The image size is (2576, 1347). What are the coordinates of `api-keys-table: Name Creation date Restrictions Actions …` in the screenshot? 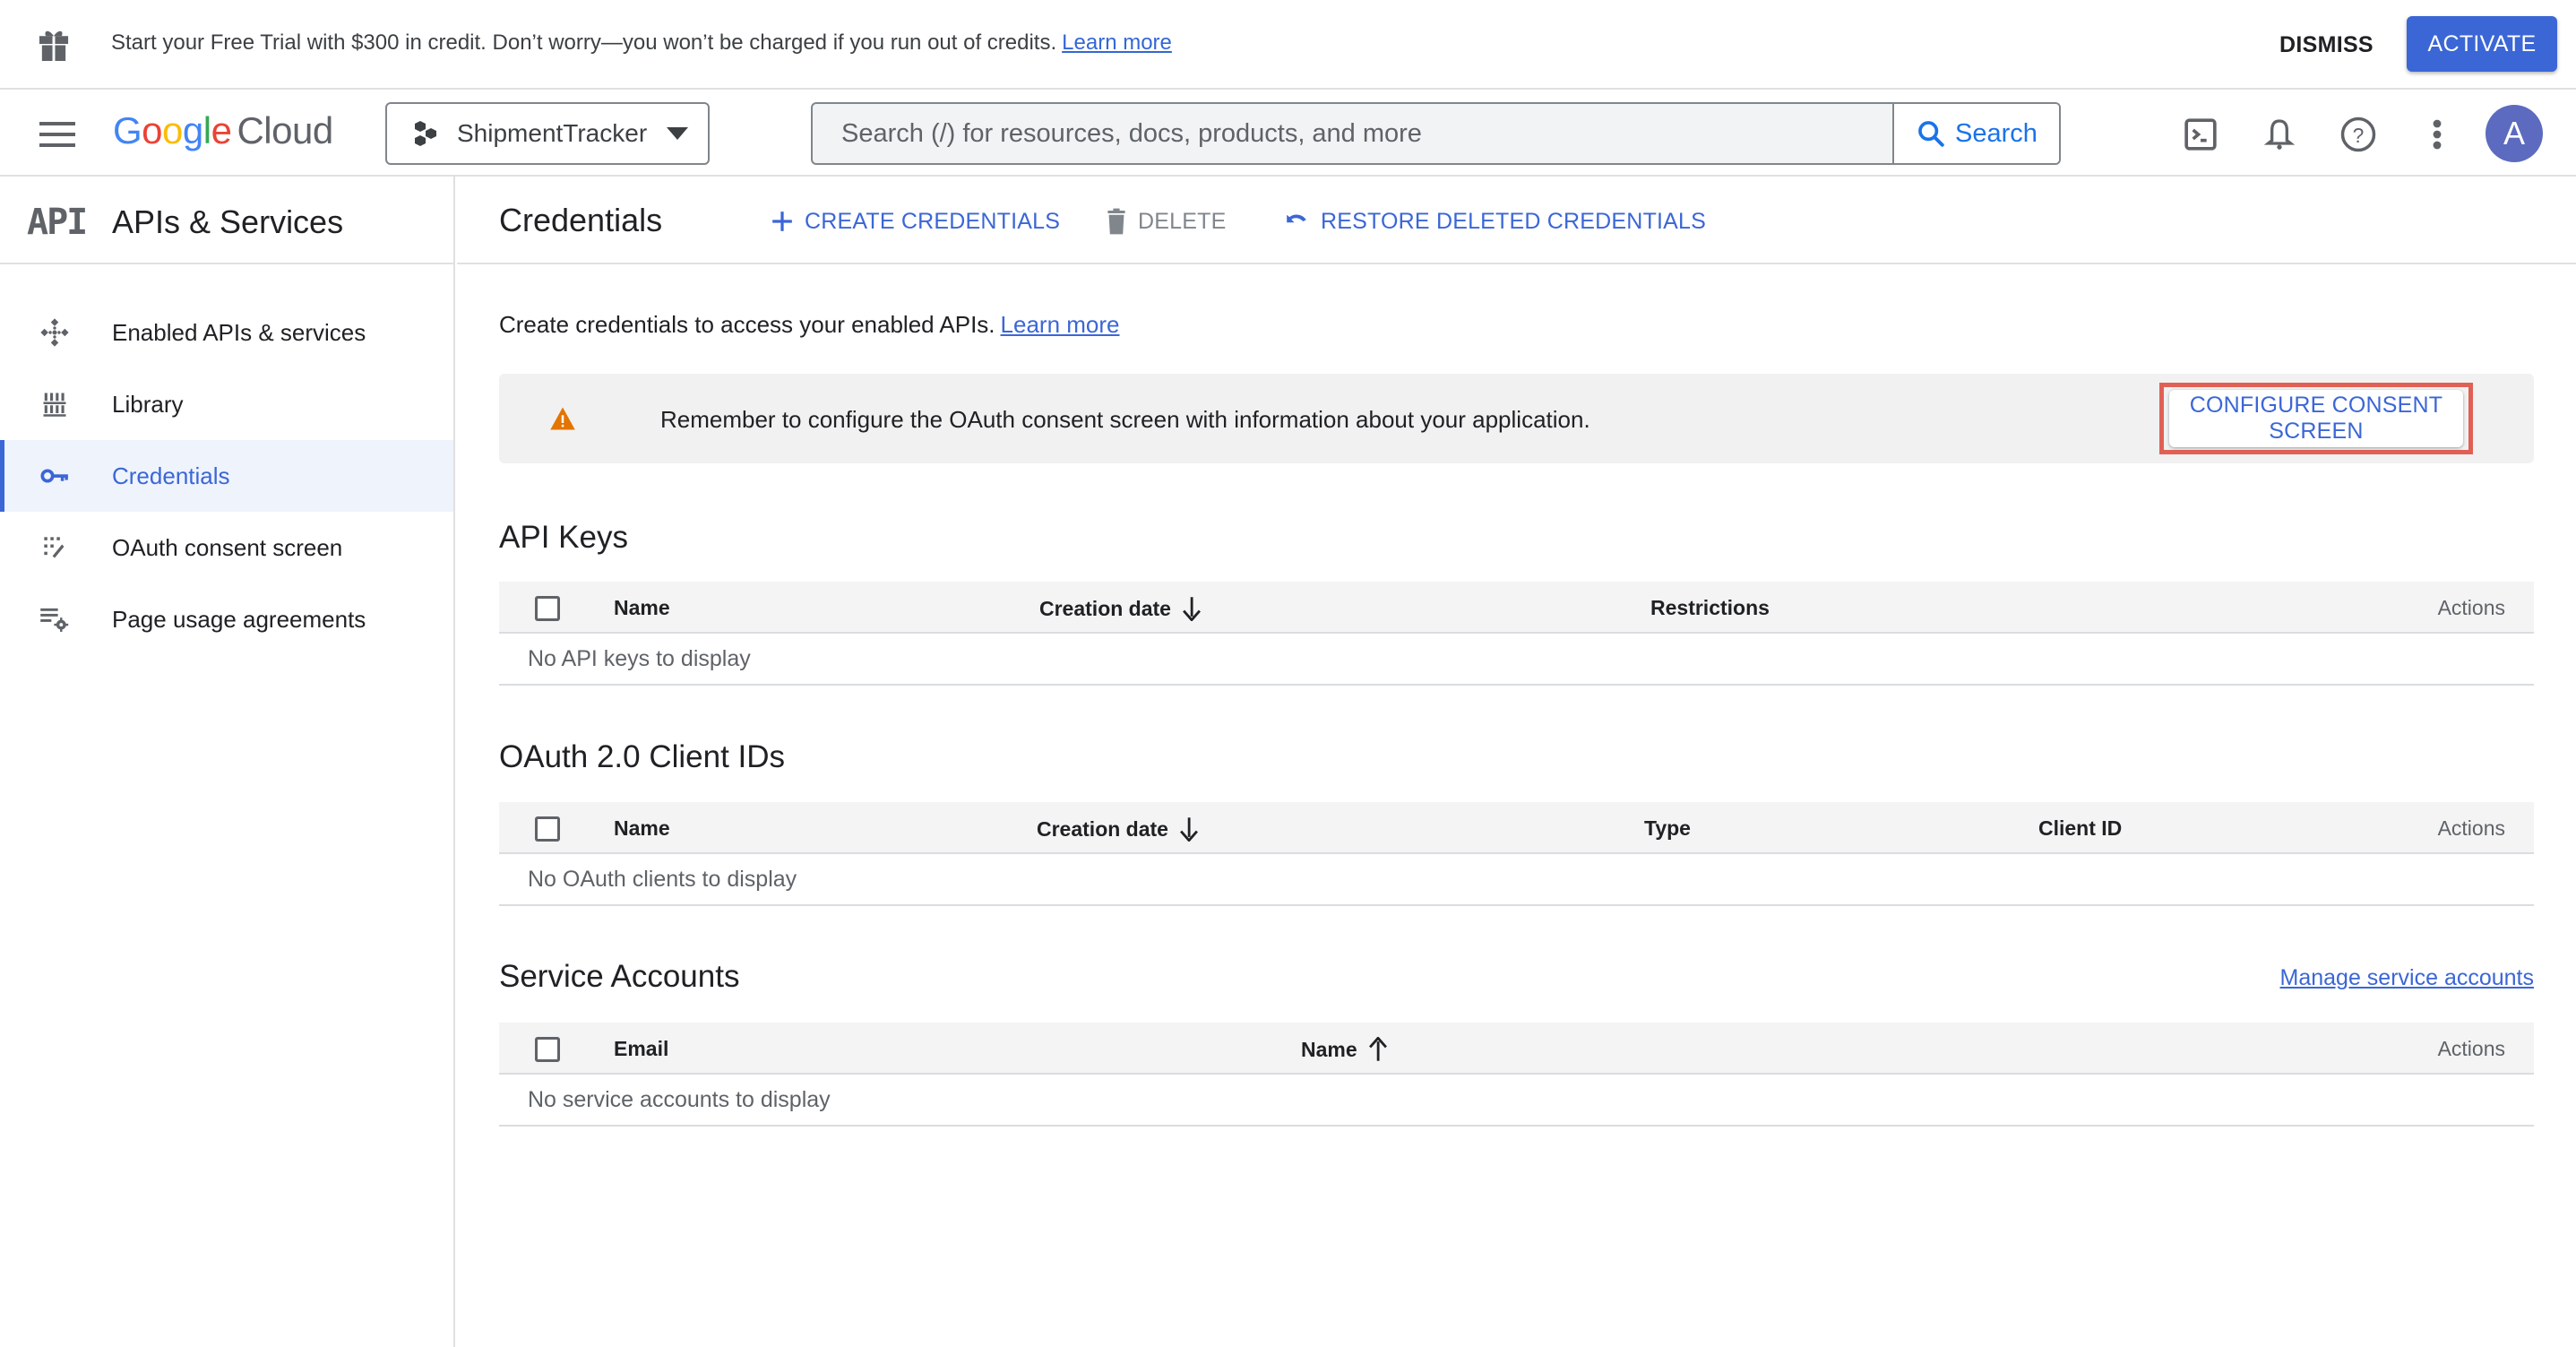 It's located at (1517, 634).